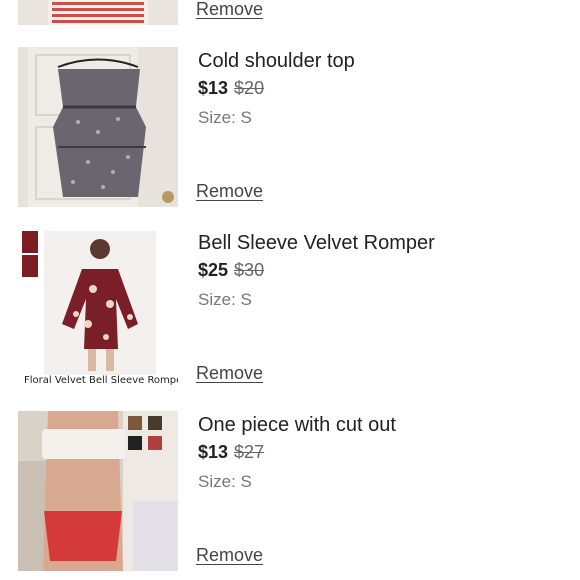 This screenshot has width=580, height=580. I want to click on item-title: One piece with cut out, so click(297, 425).